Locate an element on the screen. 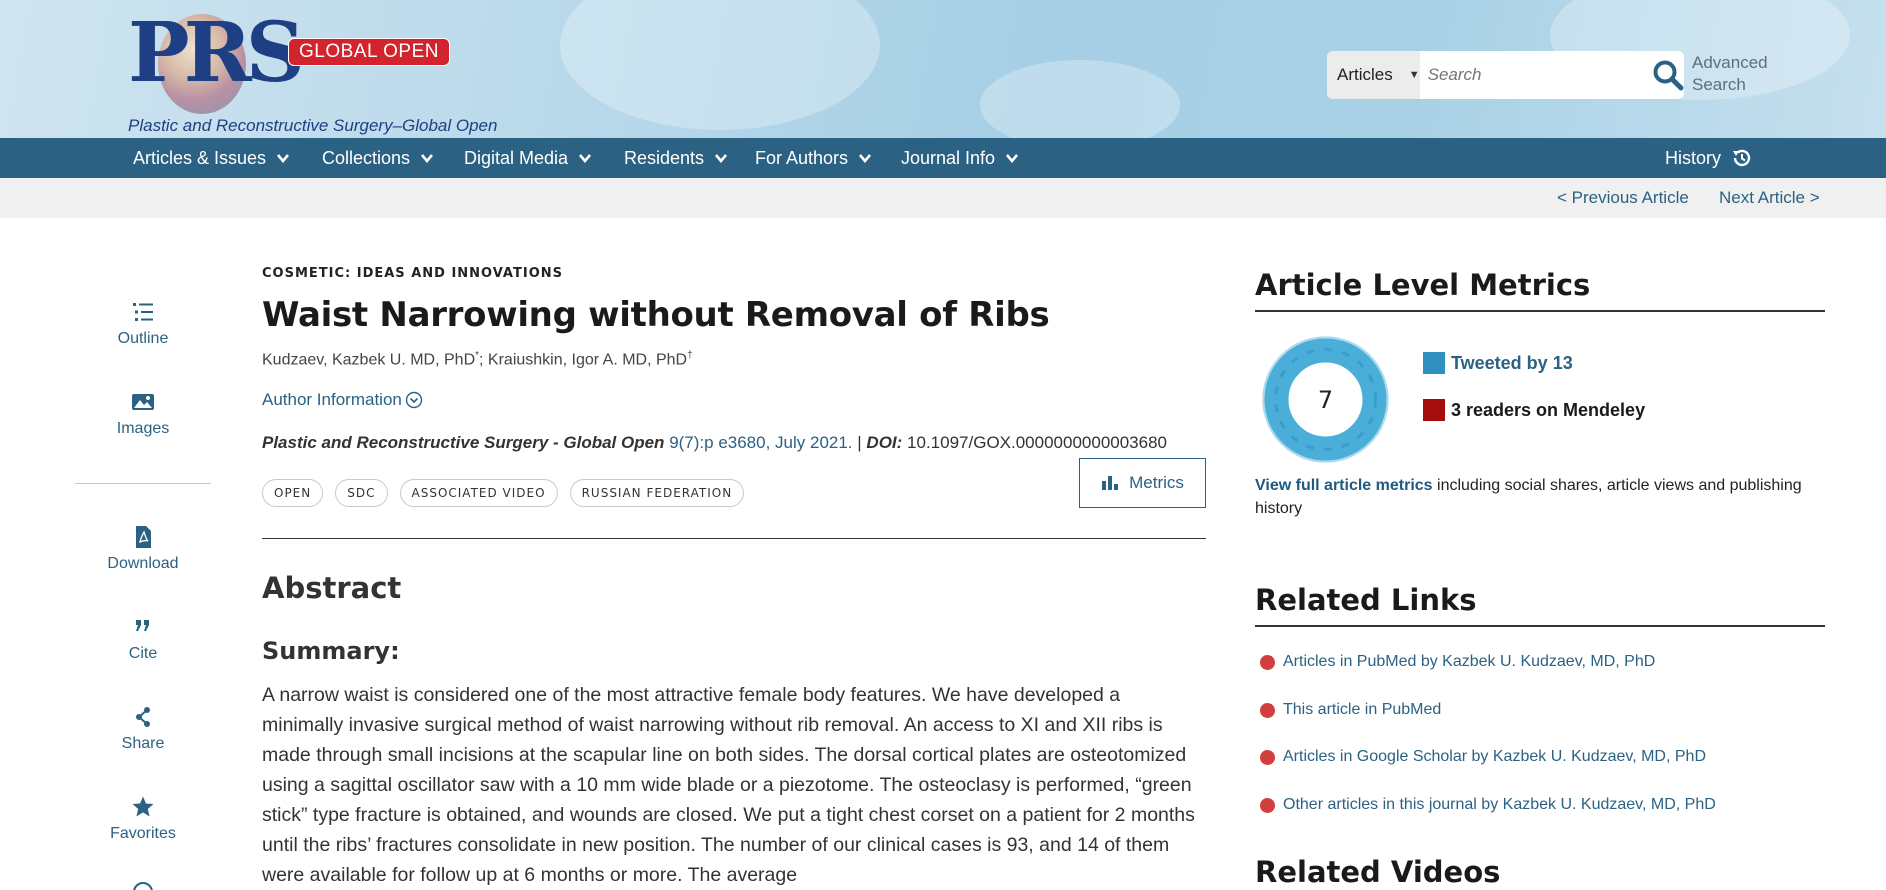 This screenshot has height=890, width=1886. next-article-link: Next Article > is located at coordinates (1769, 198).